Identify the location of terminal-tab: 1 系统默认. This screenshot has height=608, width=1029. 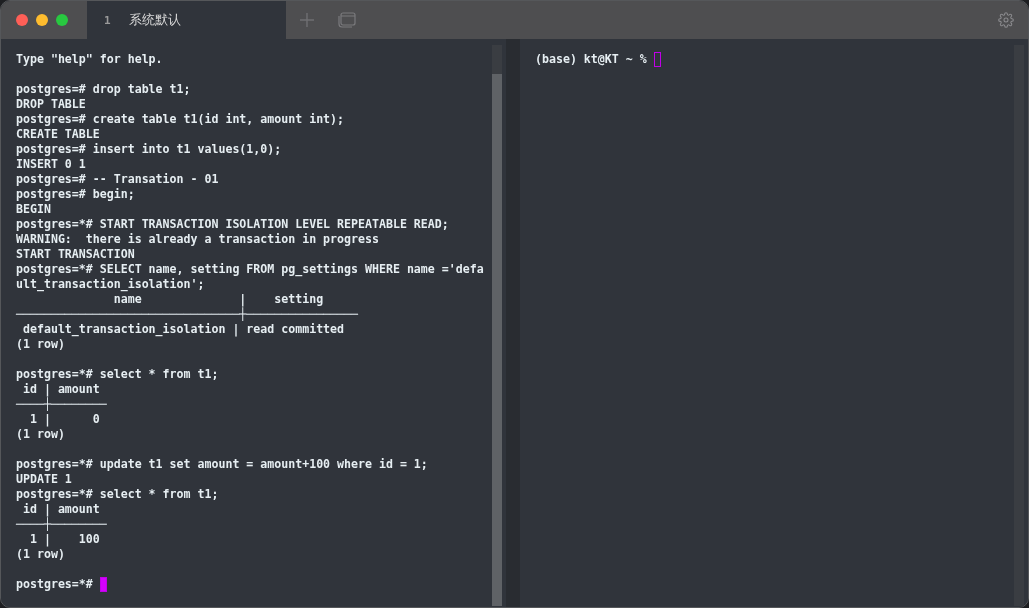
(186, 20).